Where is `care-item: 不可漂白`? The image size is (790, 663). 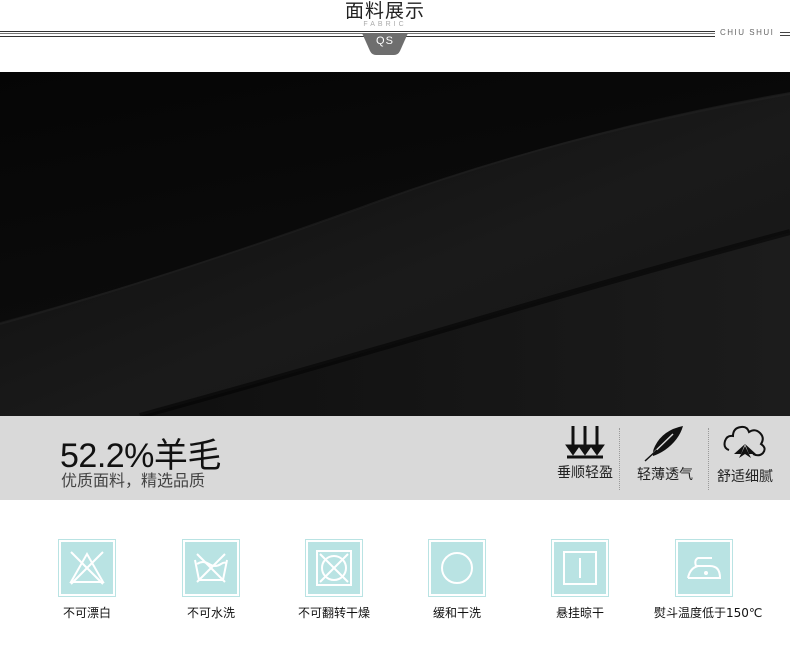 care-item: 不可漂白 is located at coordinates (87, 580).